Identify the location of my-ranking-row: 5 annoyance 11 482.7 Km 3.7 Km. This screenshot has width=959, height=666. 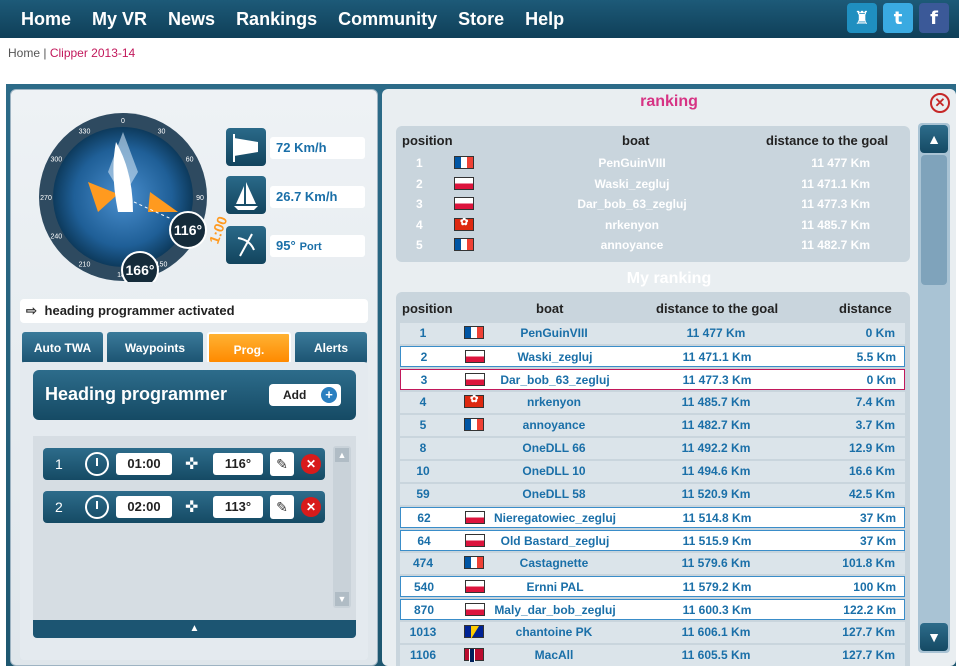
(652, 425).